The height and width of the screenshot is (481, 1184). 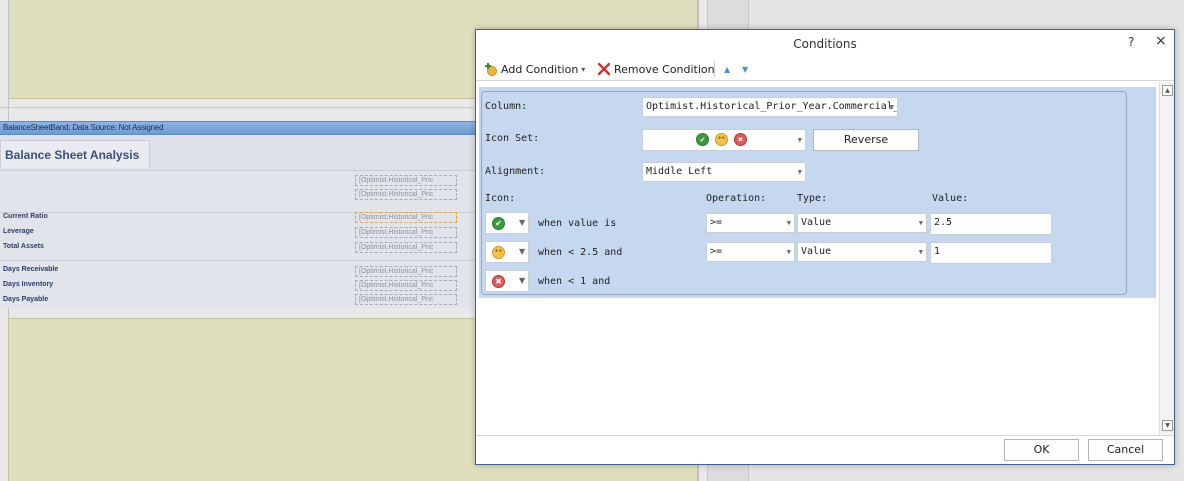 I want to click on dialog-title: Conditions, so click(x=825, y=44).